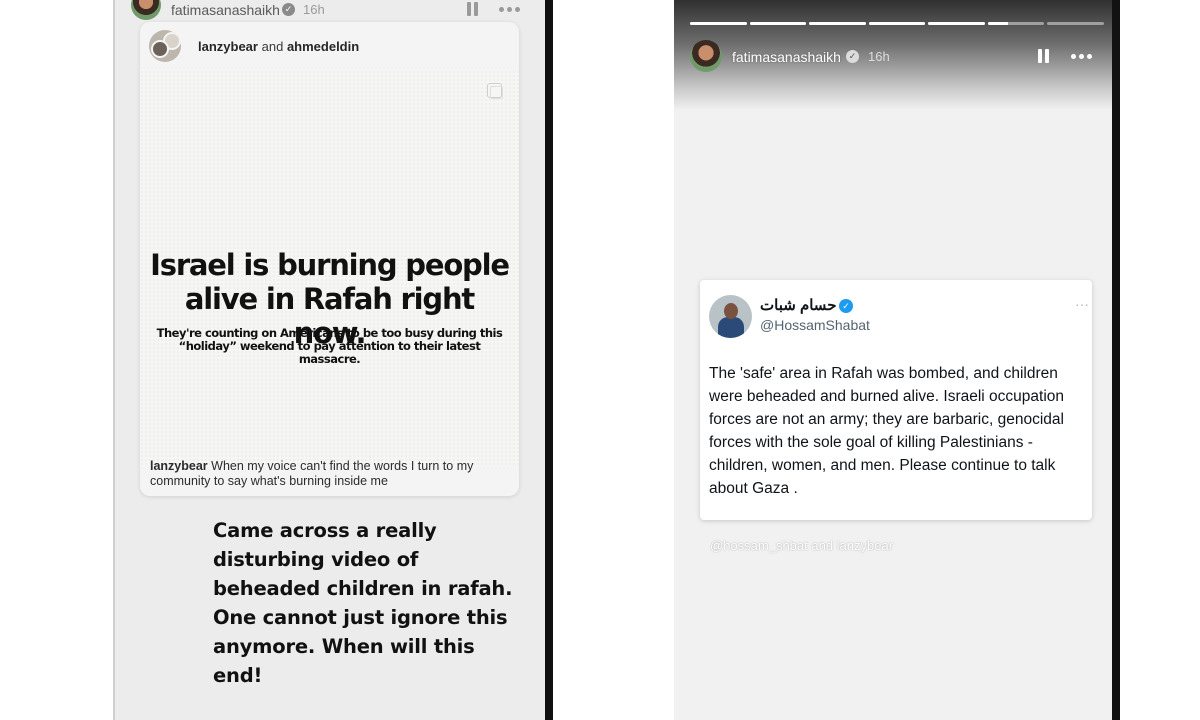 The width and height of the screenshot is (1200, 720). What do you see at coordinates (329, 11) in the screenshot?
I see `left-story-header: fatimasanashaikh ✓ 16h` at bounding box center [329, 11].